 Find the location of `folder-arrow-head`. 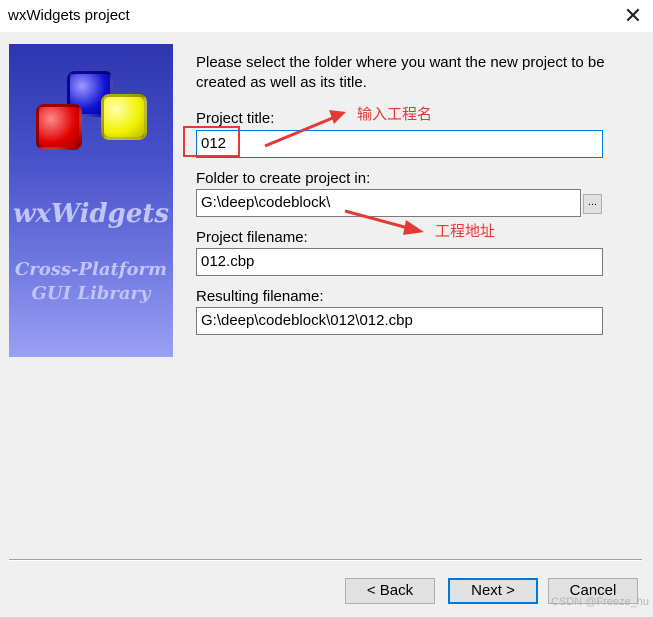

folder-arrow-head is located at coordinates (413, 227).